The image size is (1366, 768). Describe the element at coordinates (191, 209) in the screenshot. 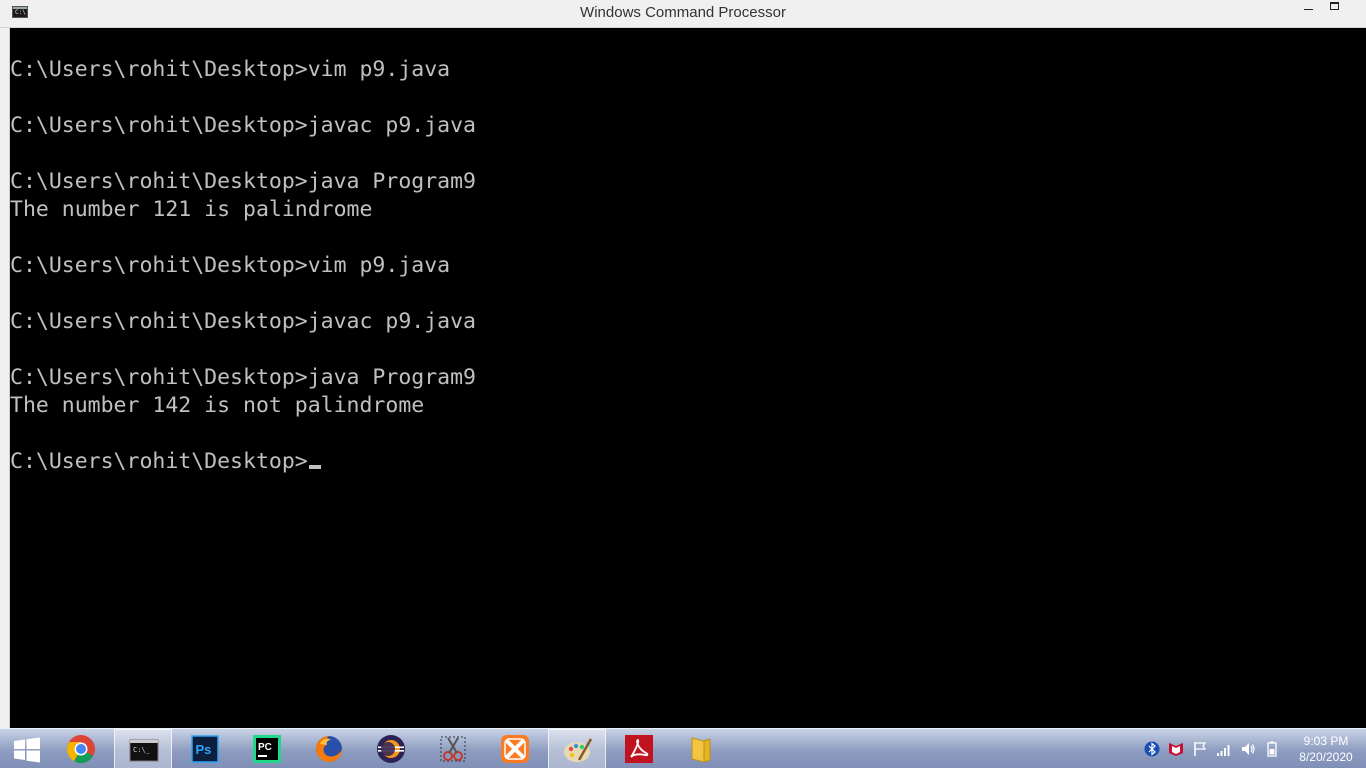

I see `console-line: The number 121 is palindrome` at that location.